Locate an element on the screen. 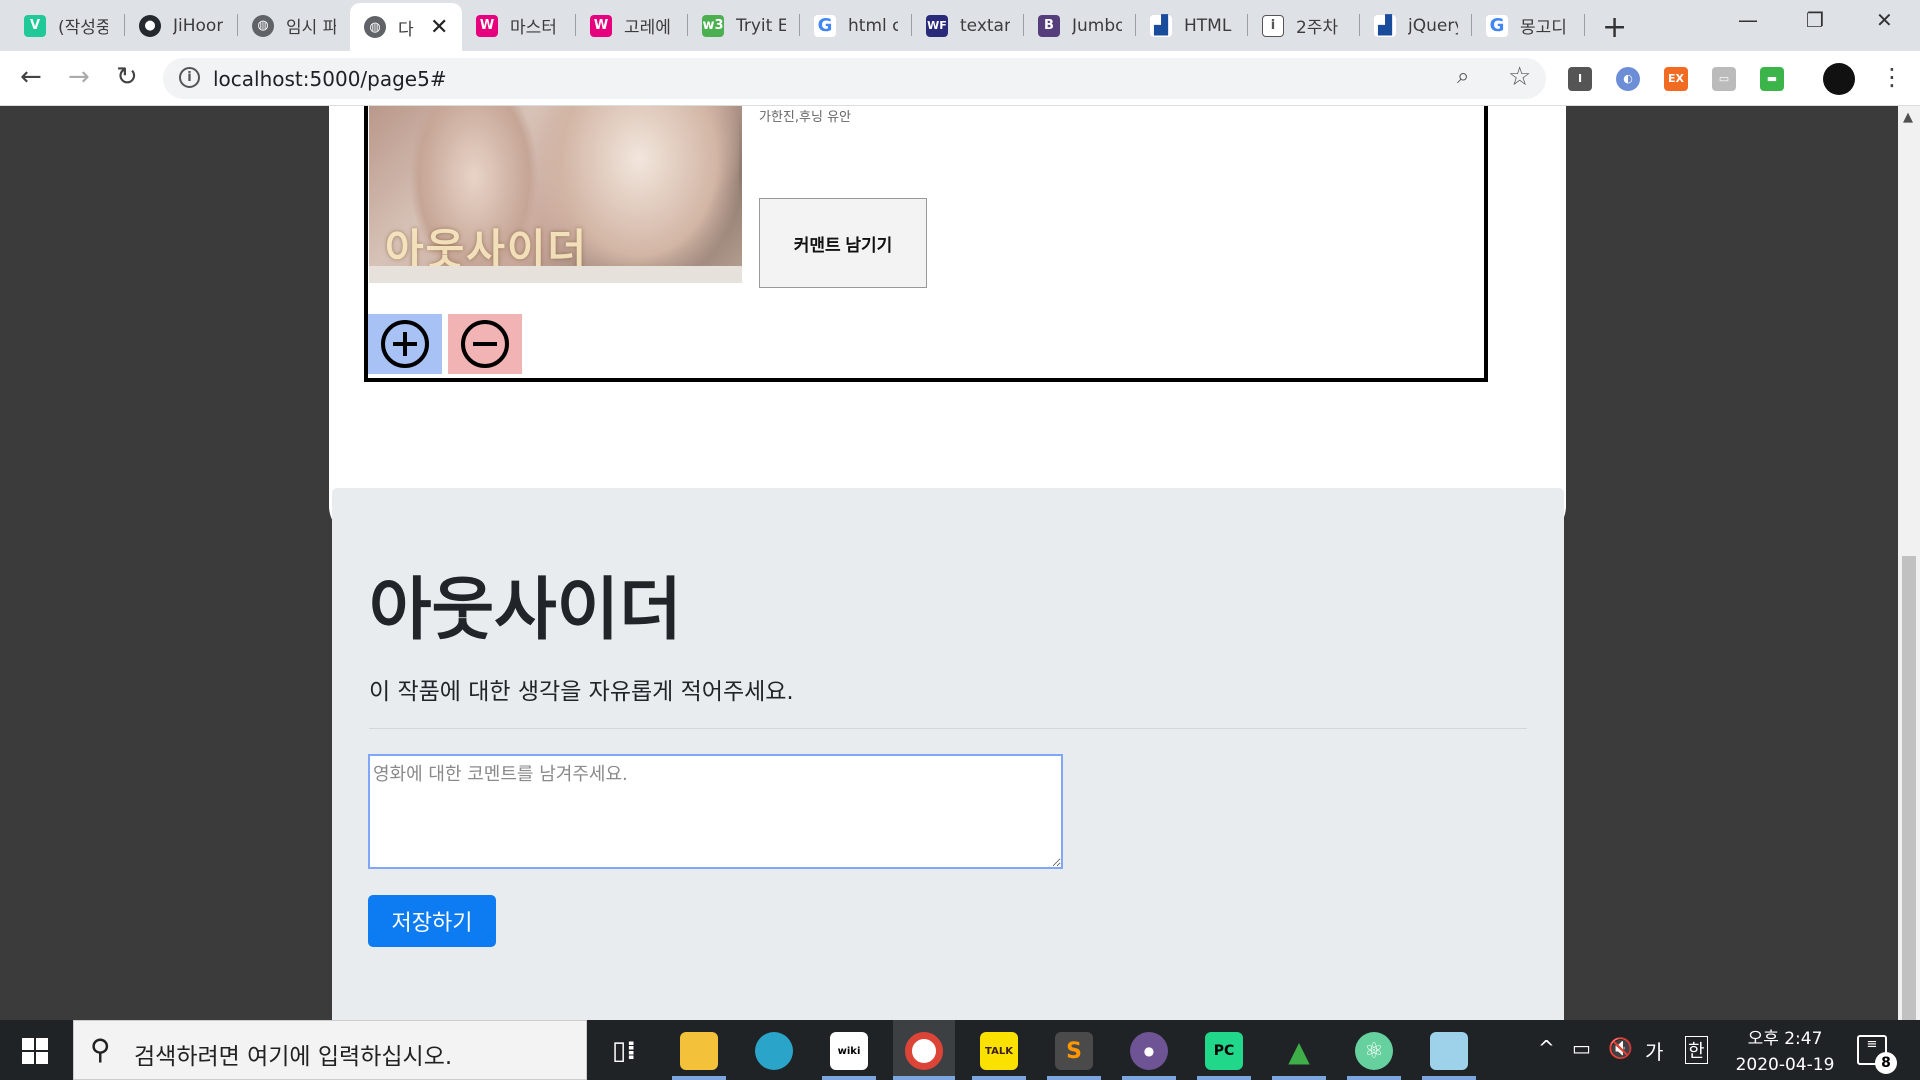  address-bar: i localhost:5000/page5# ⌕ ☆ is located at coordinates (854, 78).